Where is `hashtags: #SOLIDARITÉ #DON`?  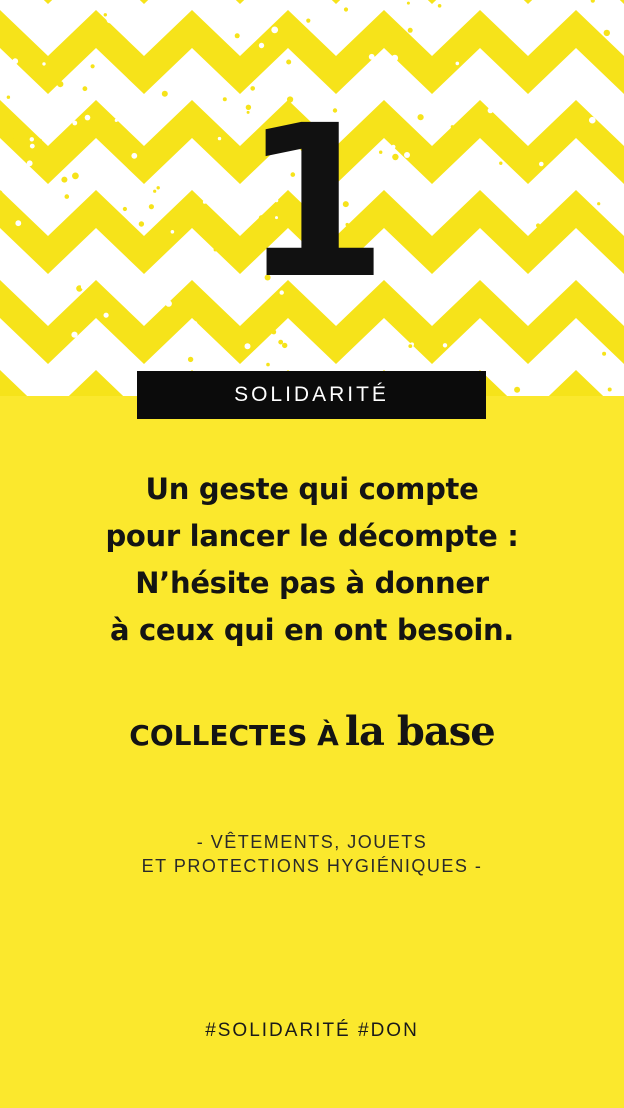 hashtags: #SOLIDARITÉ #DON is located at coordinates (312, 1030).